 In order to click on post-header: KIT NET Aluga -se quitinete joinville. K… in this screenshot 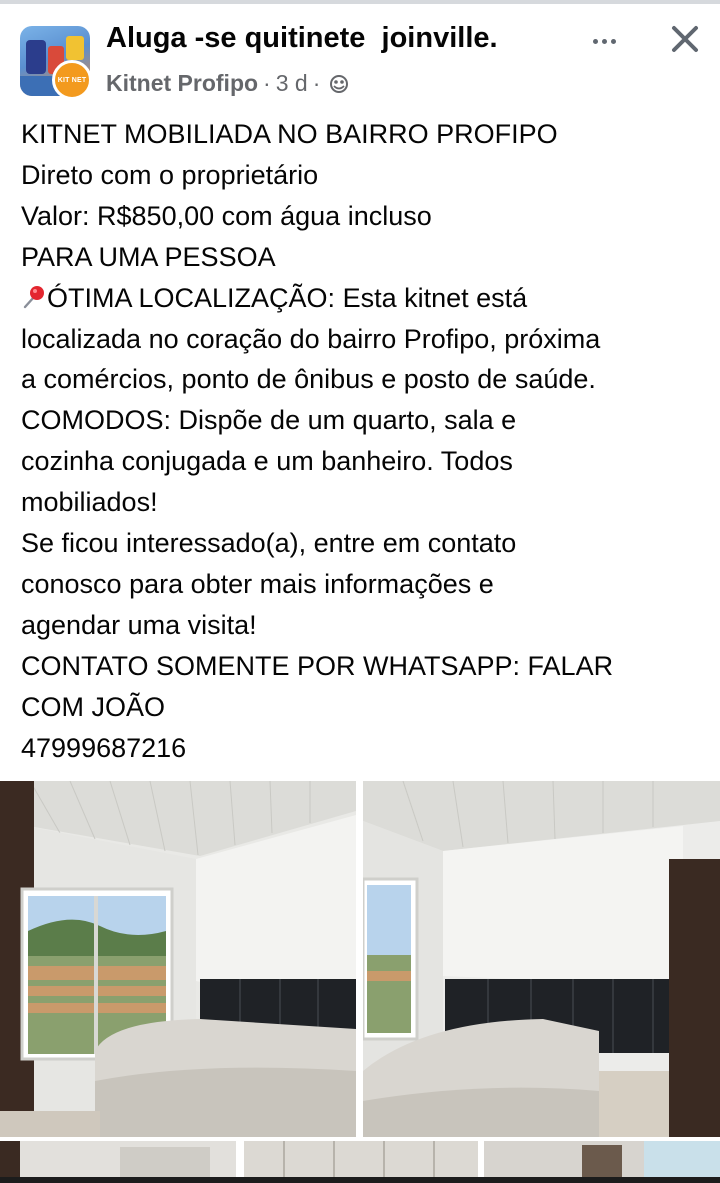, I will do `click(360, 61)`.